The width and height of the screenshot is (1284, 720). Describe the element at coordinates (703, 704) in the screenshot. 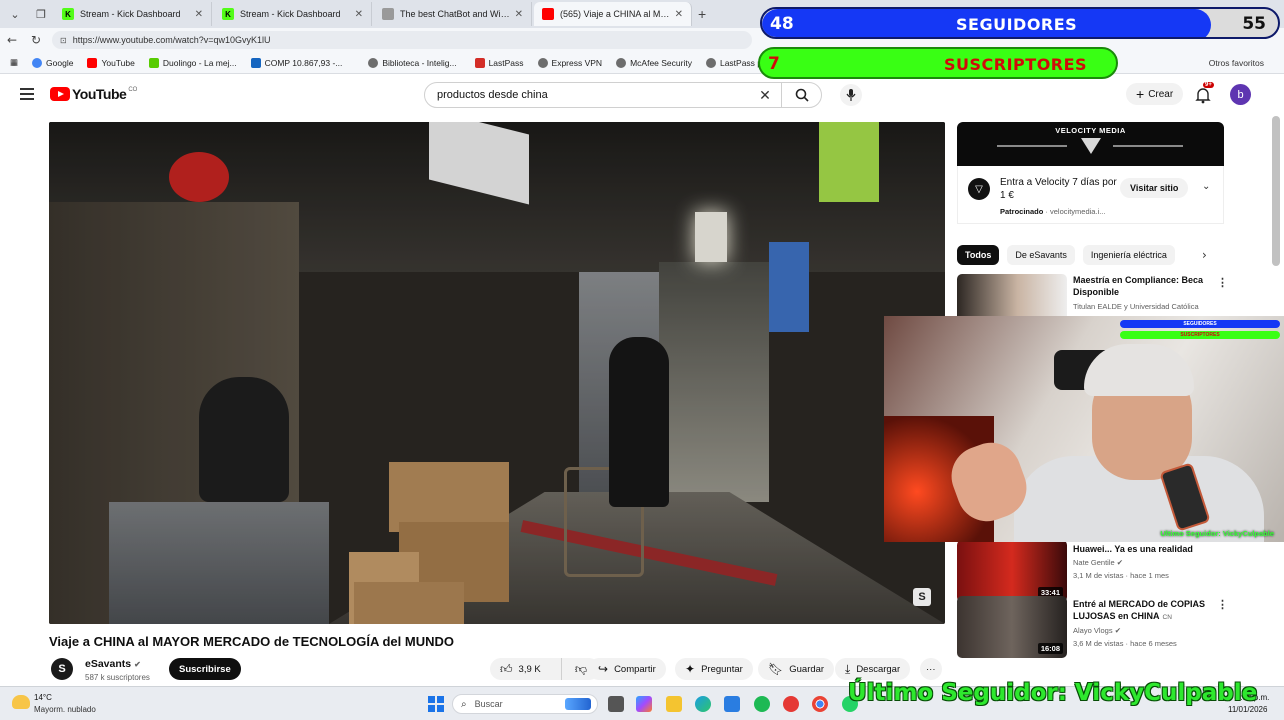

I see `edge-browser-icon` at that location.